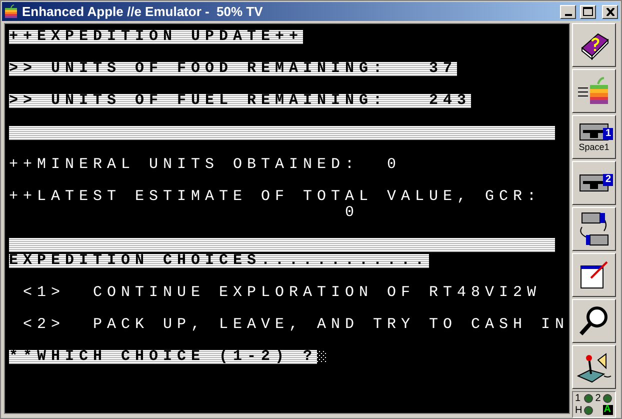 The image size is (622, 419). I want to click on prompt-text: **WHICH CHOICE (1-2) ?, so click(163, 357).